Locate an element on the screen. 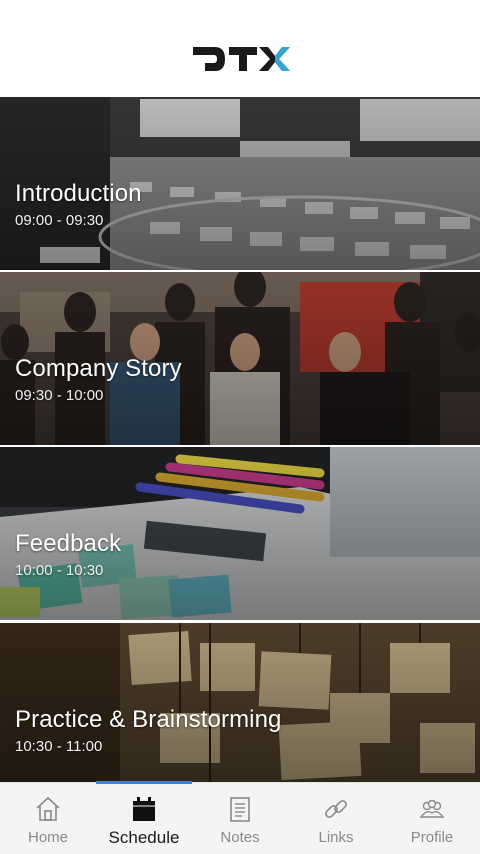 The height and width of the screenshot is (854, 480). dtx-logo is located at coordinates (241, 59).